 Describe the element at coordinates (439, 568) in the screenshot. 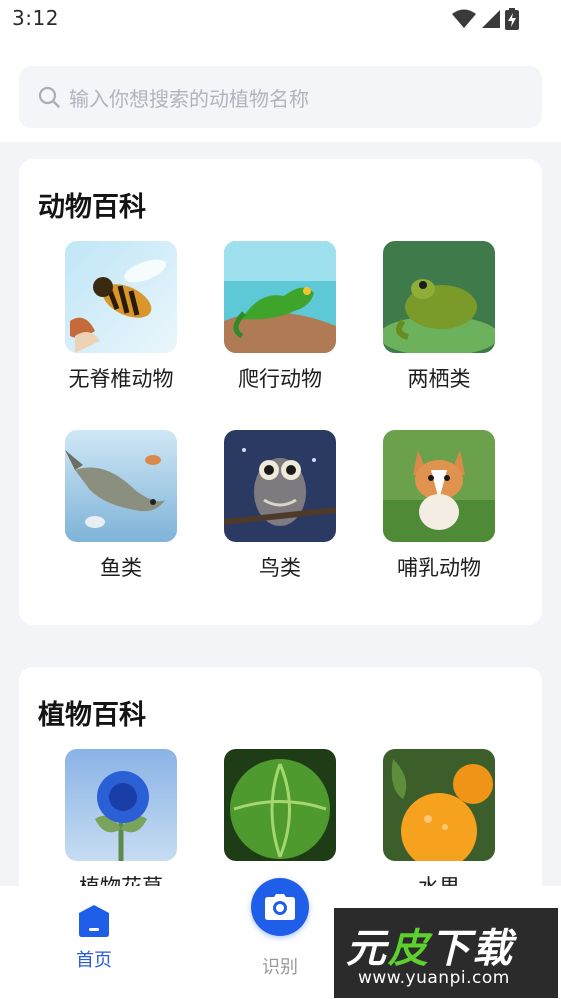

I see `category-label: 哺乳动物` at that location.